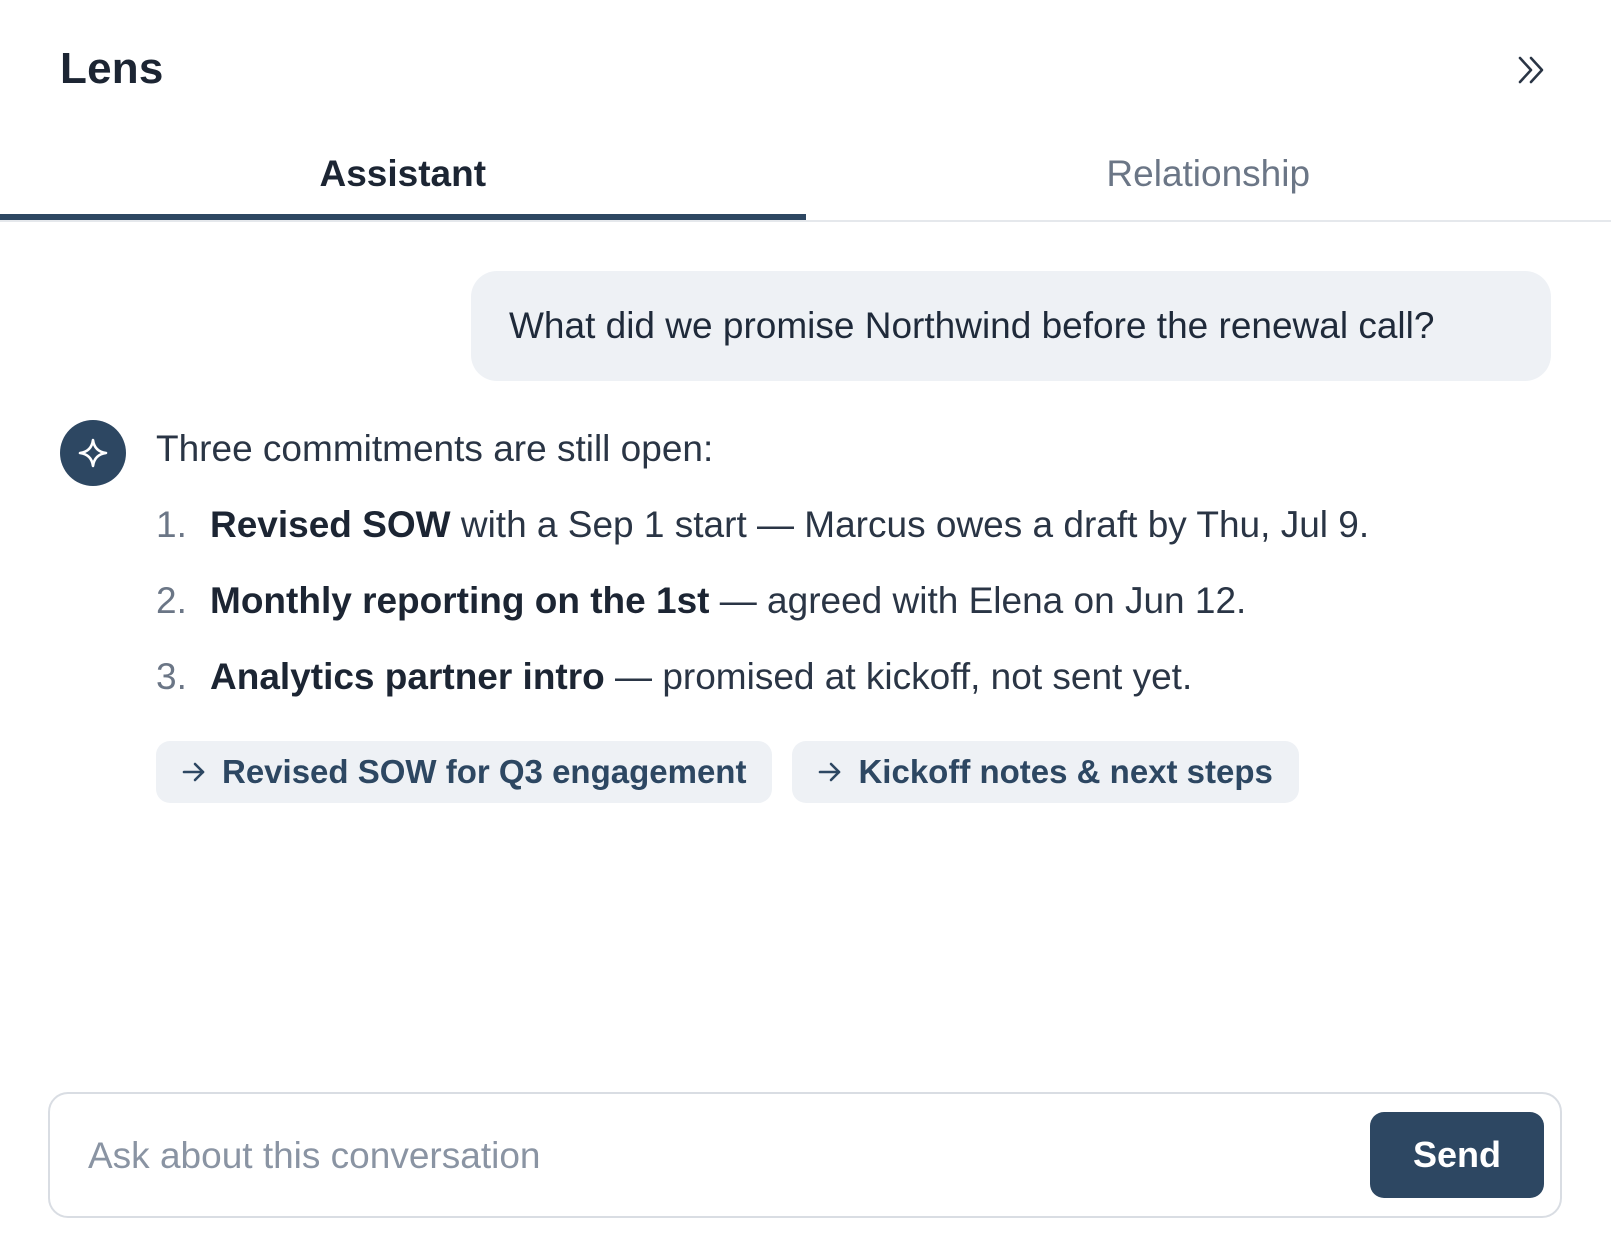 Image resolution: width=1611 pixels, height=1260 pixels. I want to click on source-chip-label: Revised SOW for Q3 engagement, so click(484, 771).